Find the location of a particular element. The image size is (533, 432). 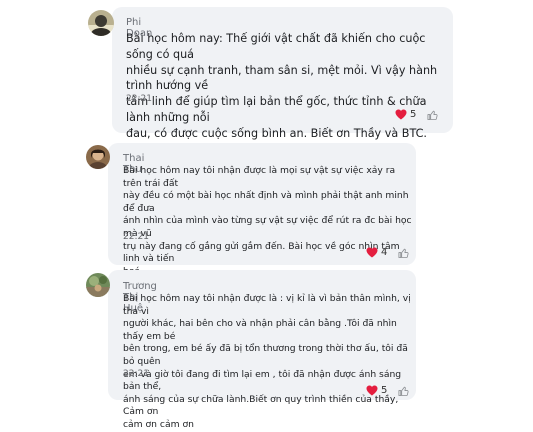

reaction-count: 4 is located at coordinates (384, 252).